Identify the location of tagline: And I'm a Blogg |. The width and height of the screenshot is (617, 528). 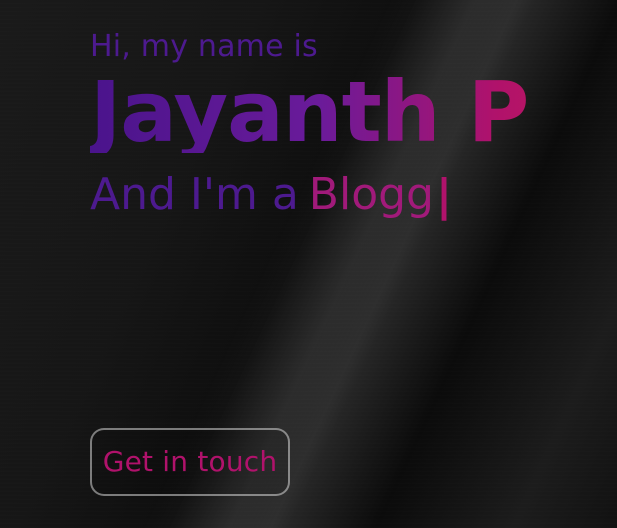
(343, 194).